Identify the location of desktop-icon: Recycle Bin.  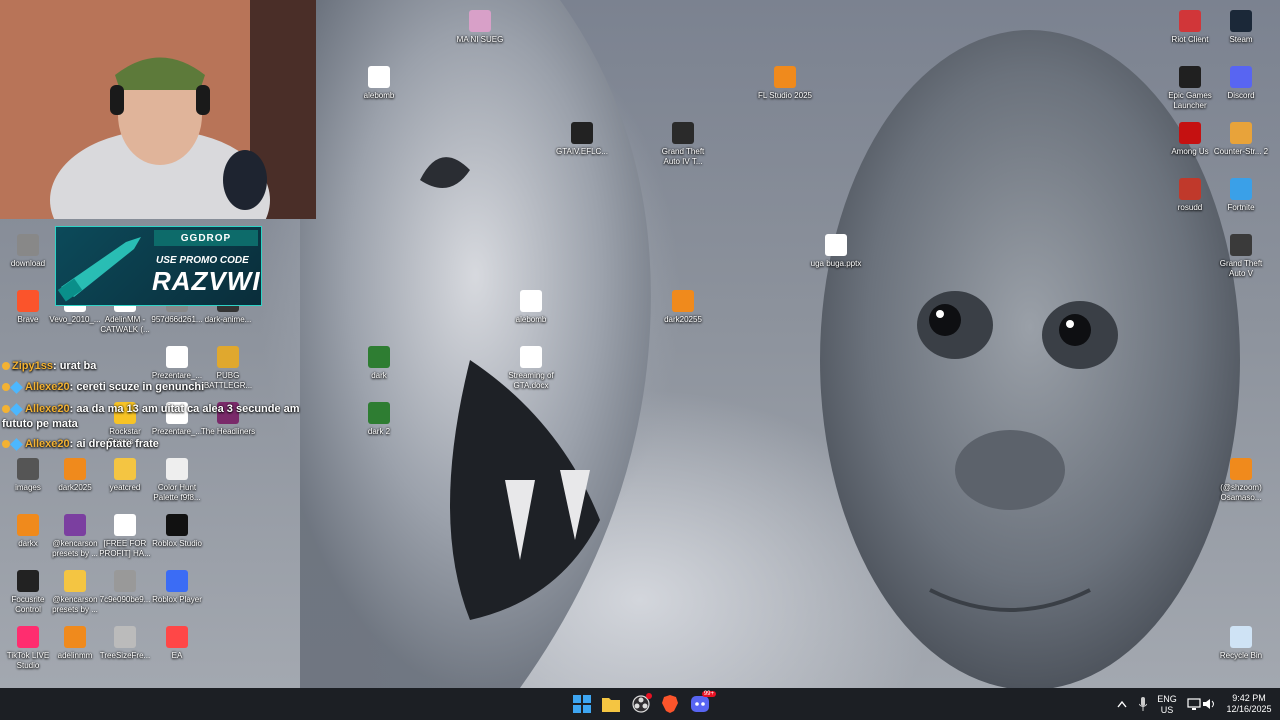
(1241, 643).